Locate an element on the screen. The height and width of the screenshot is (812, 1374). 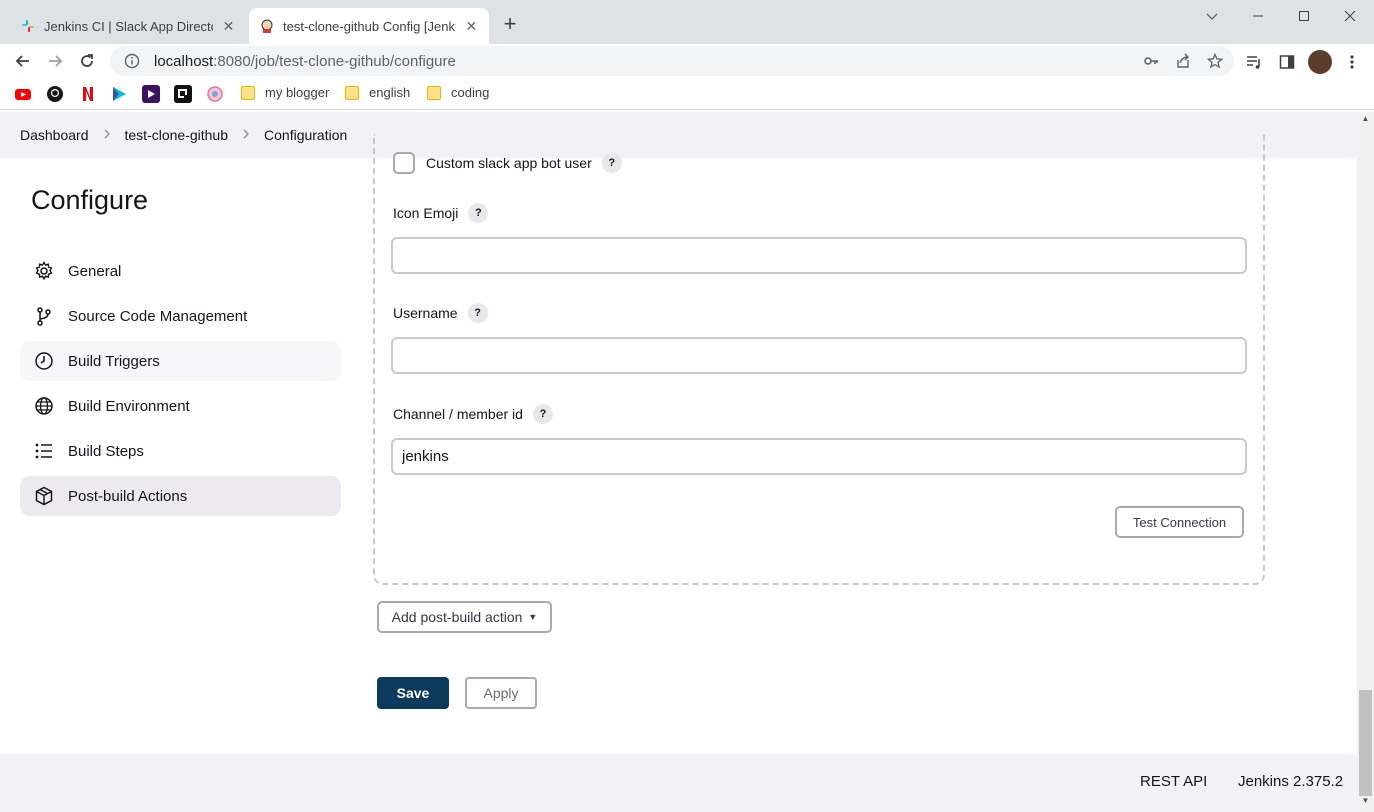
tab-slack-app-directory: Jenkins CI | Slack App Directory ✕ is located at coordinates (128, 26).